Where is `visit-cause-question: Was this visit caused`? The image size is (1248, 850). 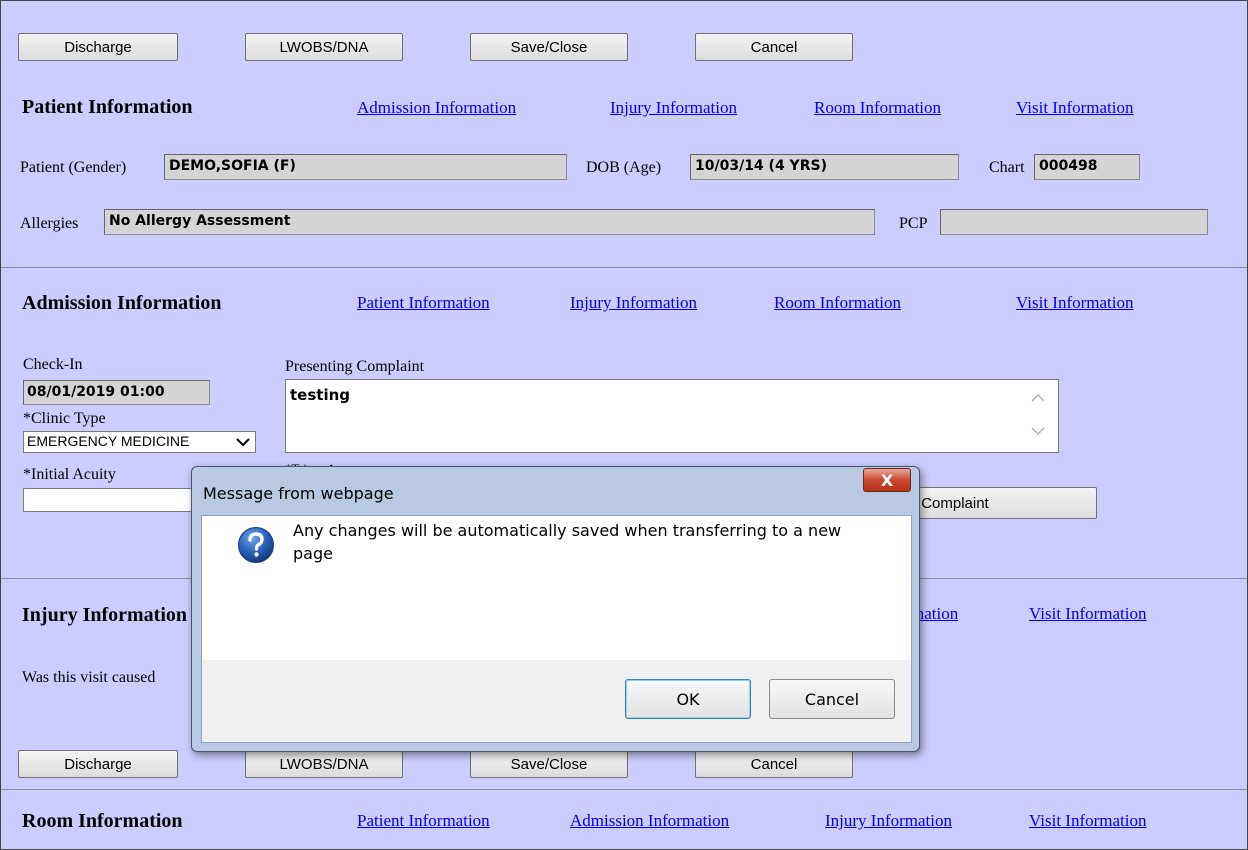 visit-cause-question: Was this visit caused is located at coordinates (89, 677).